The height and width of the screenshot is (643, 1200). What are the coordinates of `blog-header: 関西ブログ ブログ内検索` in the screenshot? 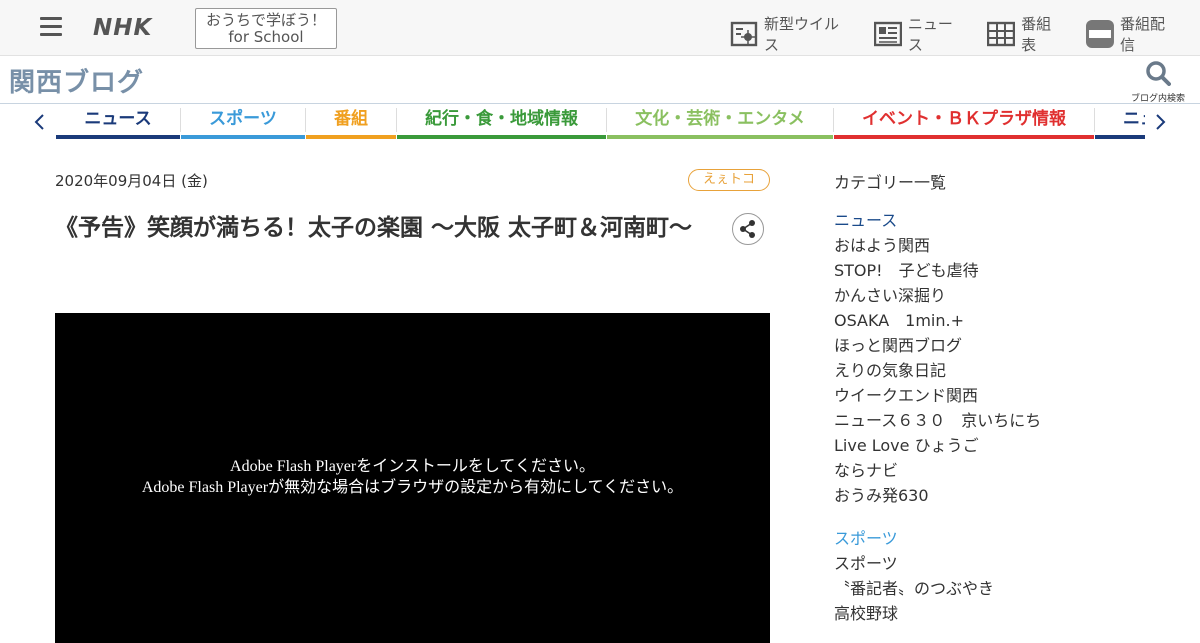 It's located at (600, 80).